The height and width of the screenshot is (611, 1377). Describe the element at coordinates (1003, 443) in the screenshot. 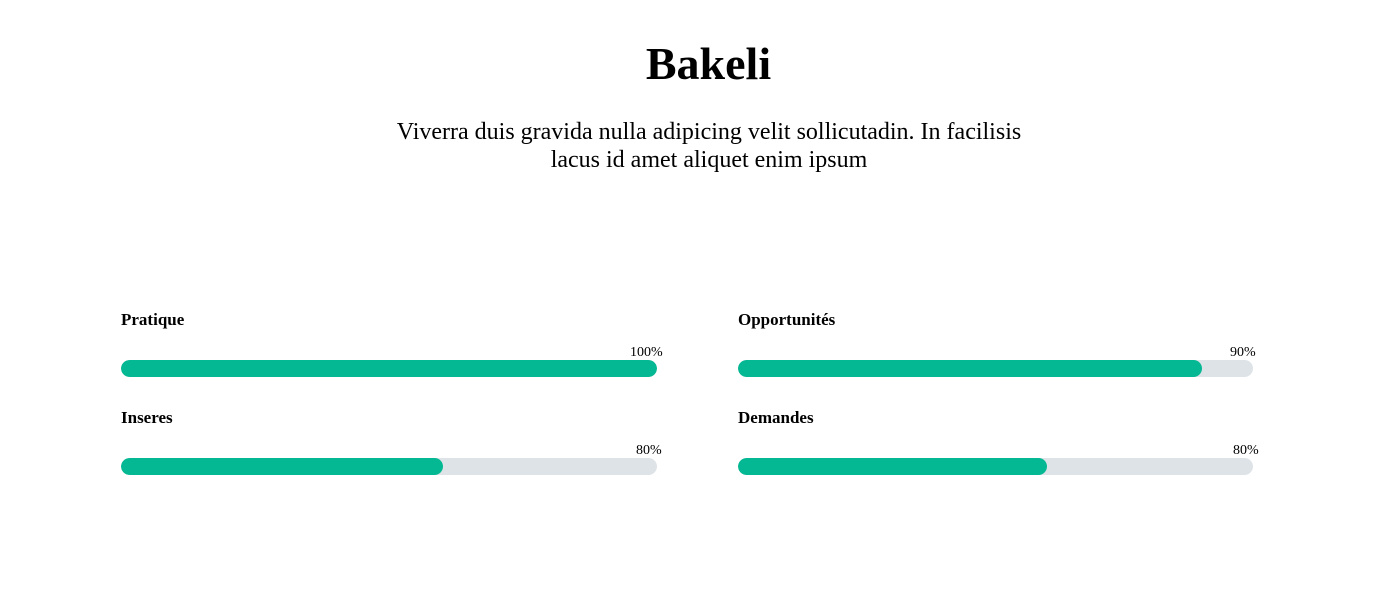

I see `skill-demandes: Demandes 80%` at that location.